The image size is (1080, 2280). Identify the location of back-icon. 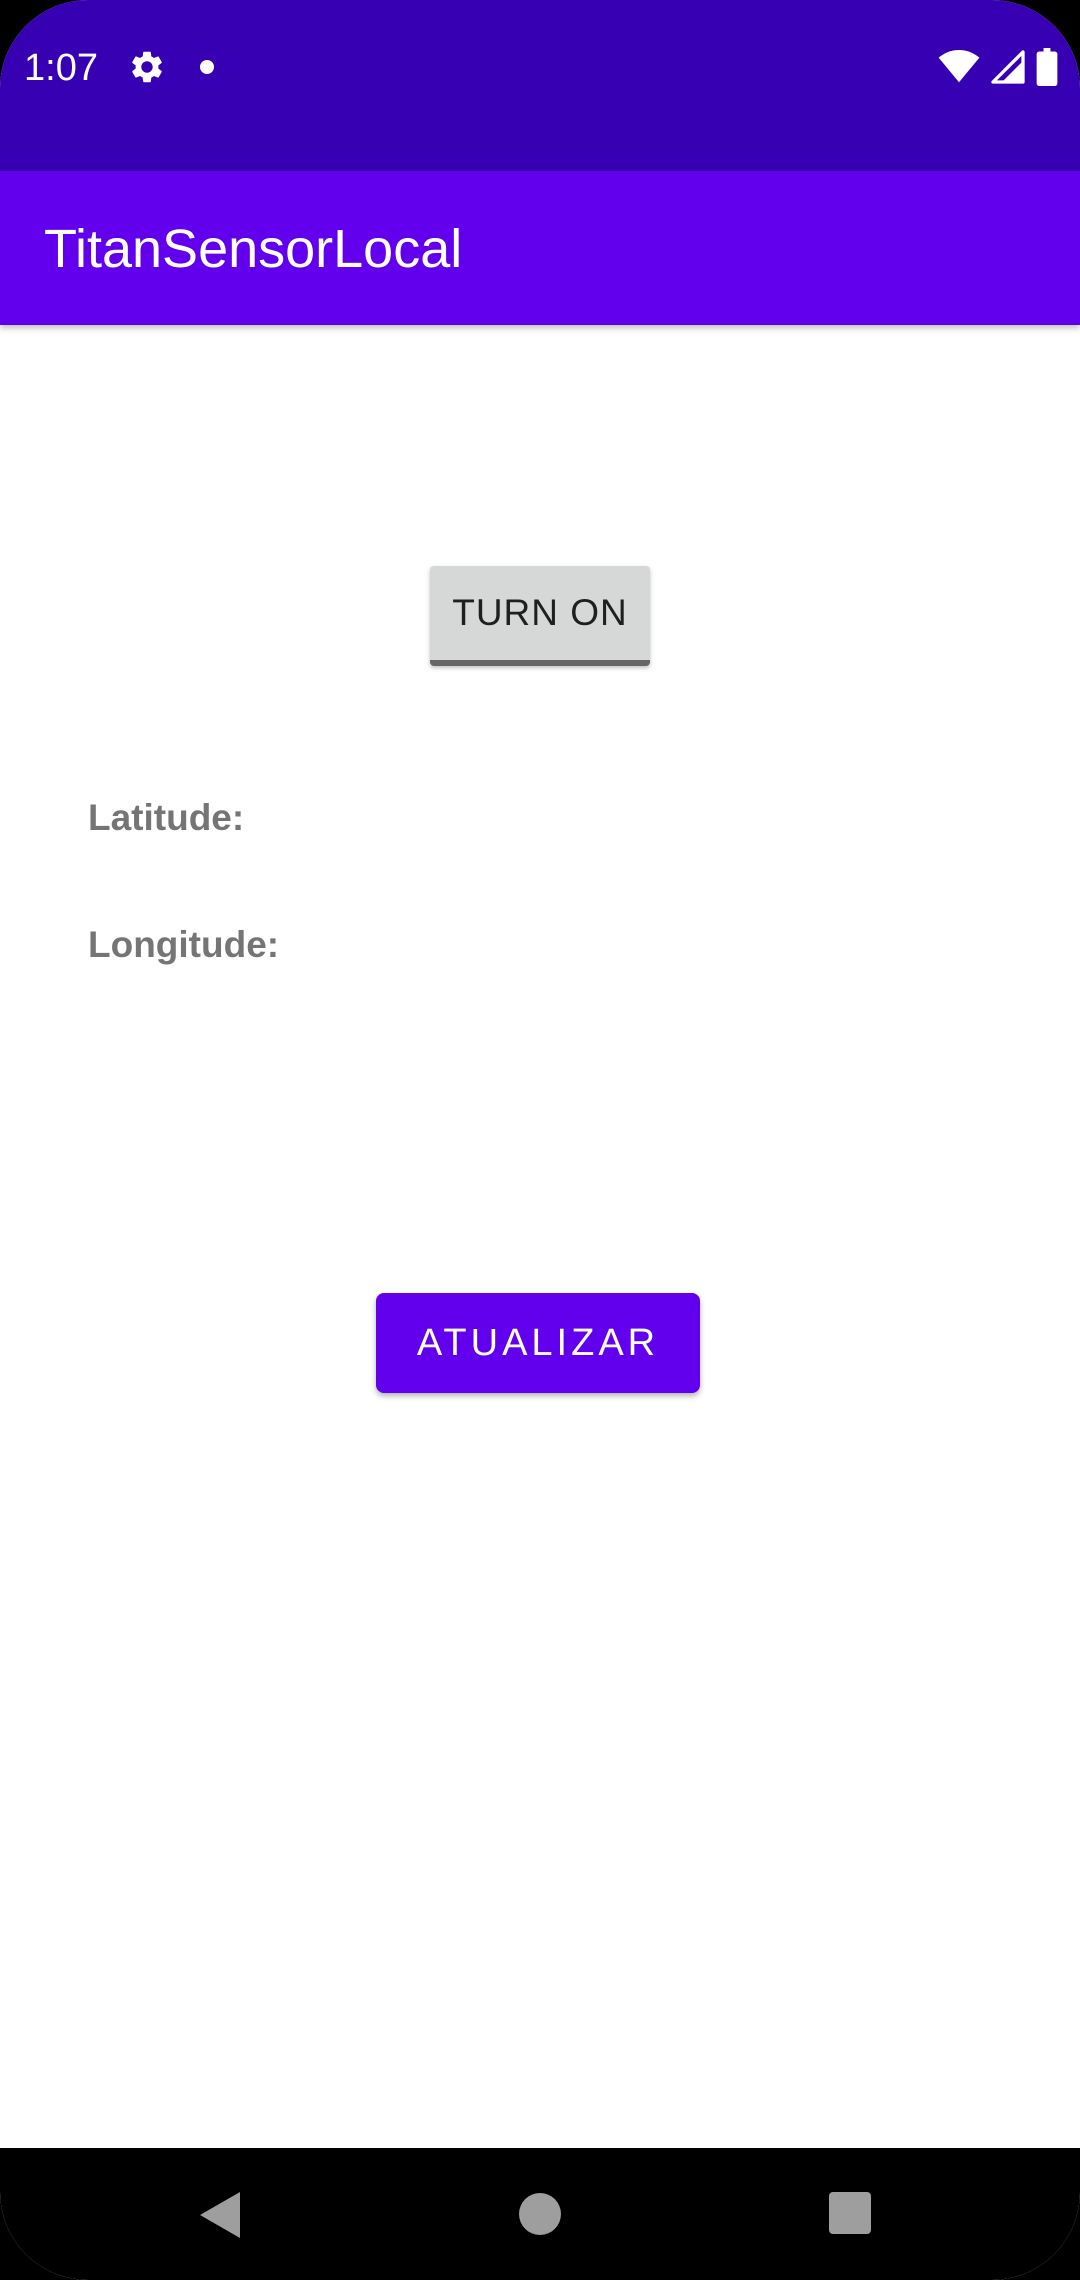
(220, 2215).